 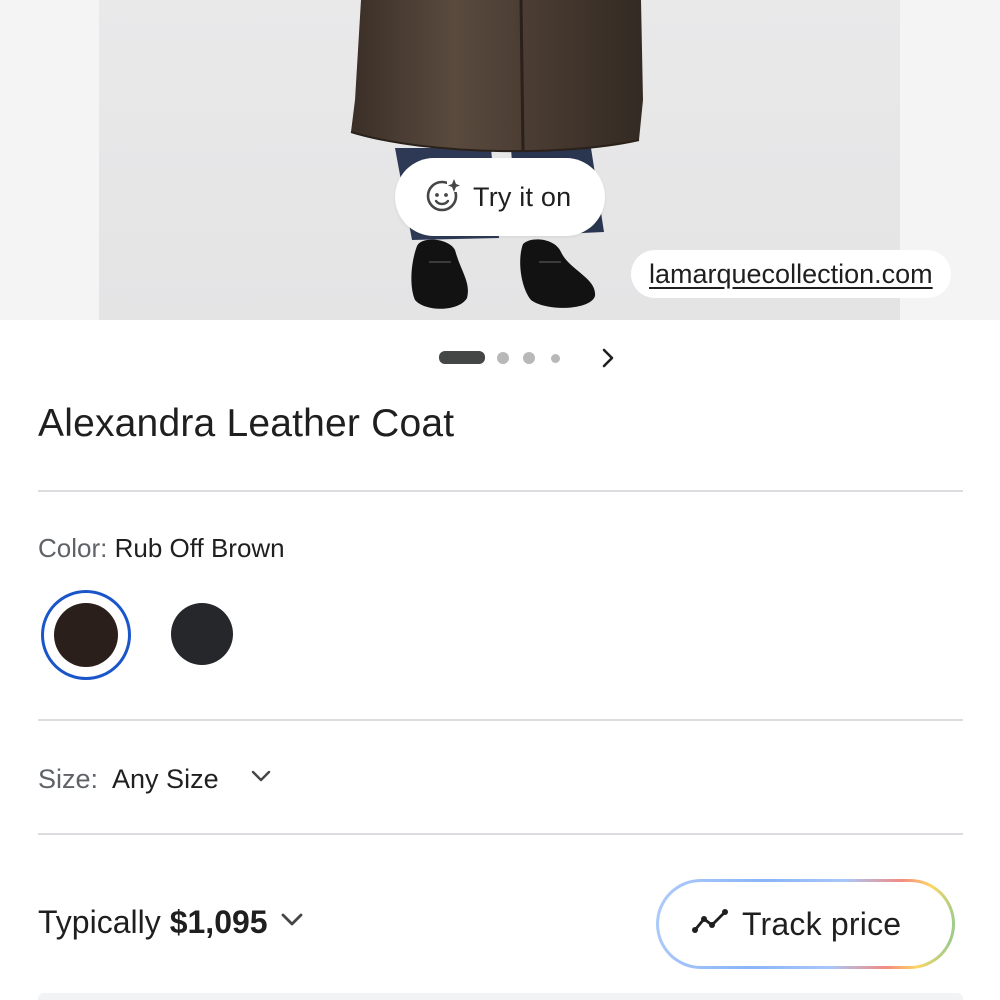 What do you see at coordinates (711, 924) in the screenshot?
I see `trending-line-icon` at bounding box center [711, 924].